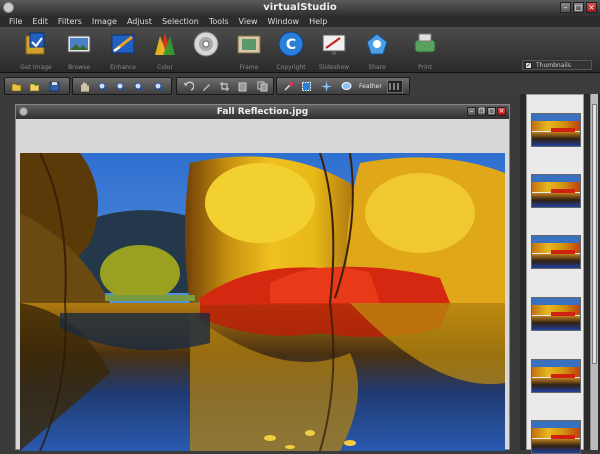  Describe the element at coordinates (34, 86) in the screenshot. I see `new-folder-icon` at that location.